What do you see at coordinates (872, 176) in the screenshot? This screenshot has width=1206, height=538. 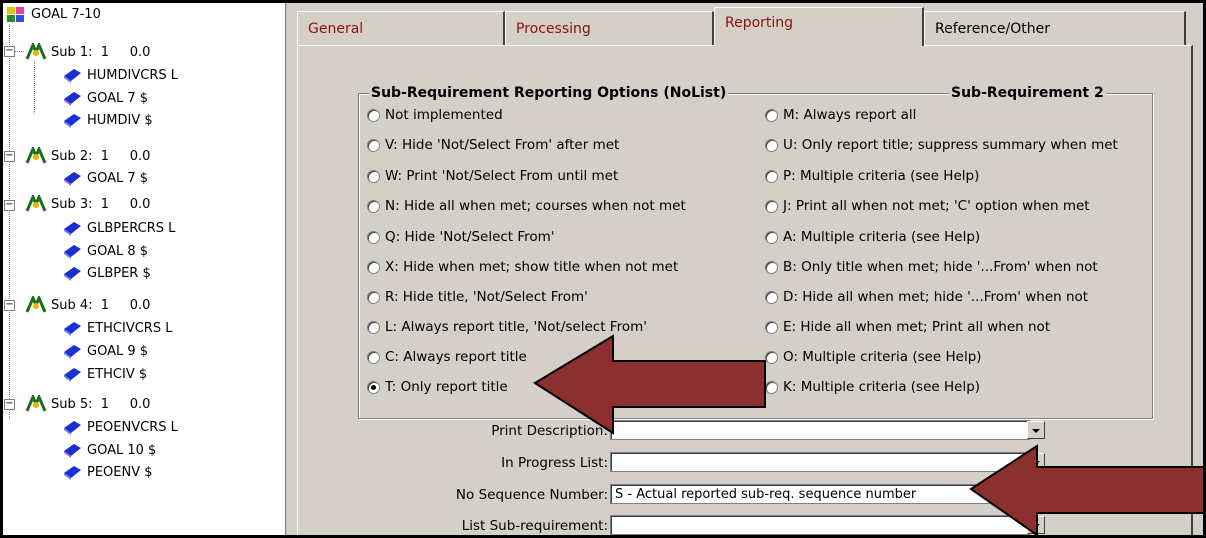 I see `option-p: P: Multiple criteria (see Help)` at bounding box center [872, 176].